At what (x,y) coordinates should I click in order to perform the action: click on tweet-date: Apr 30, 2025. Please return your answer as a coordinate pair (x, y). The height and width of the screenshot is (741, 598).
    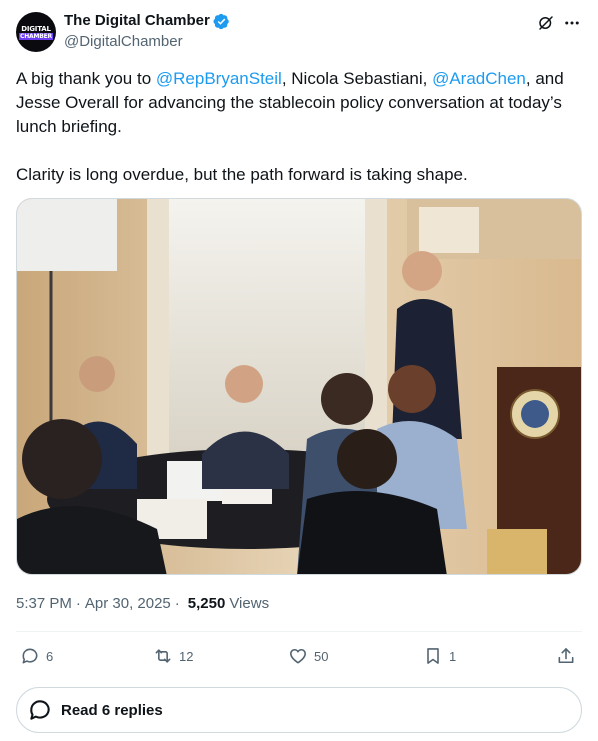
    Looking at the image, I should click on (128, 604).